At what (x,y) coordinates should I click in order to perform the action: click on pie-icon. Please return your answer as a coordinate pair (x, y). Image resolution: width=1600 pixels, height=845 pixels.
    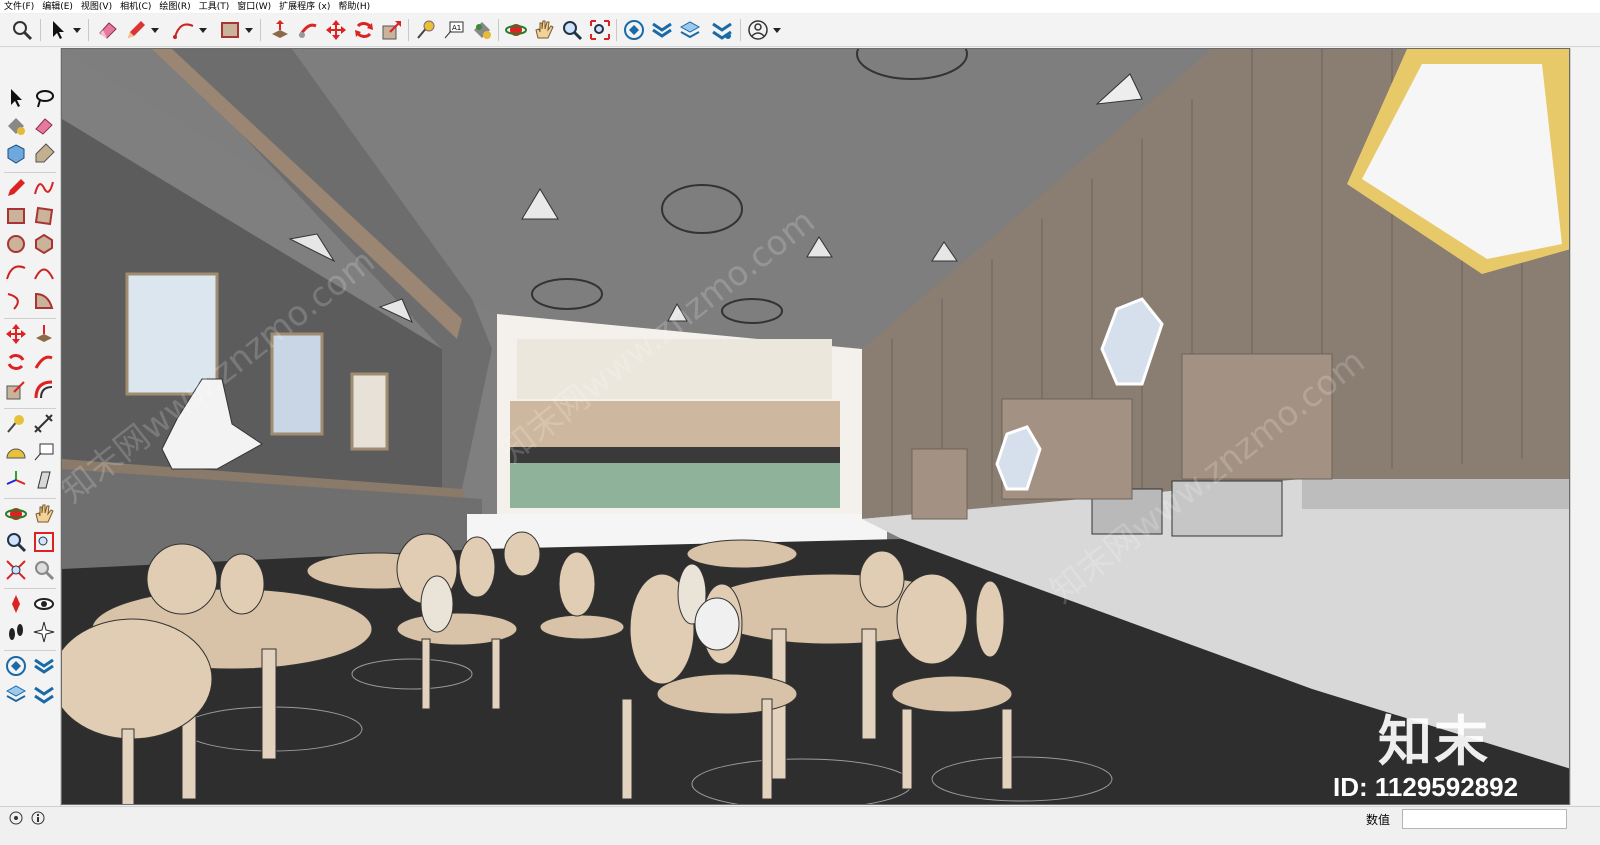
    Looking at the image, I should click on (44, 300).